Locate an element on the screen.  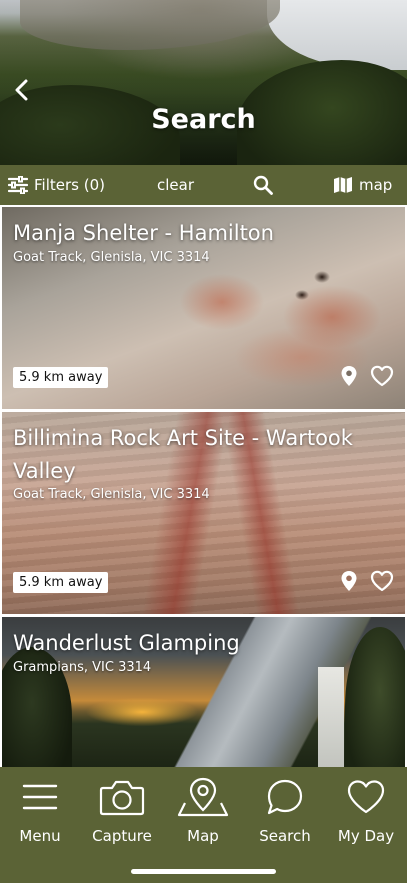
card-address: Grampians, VIC 3314 is located at coordinates (82, 667).